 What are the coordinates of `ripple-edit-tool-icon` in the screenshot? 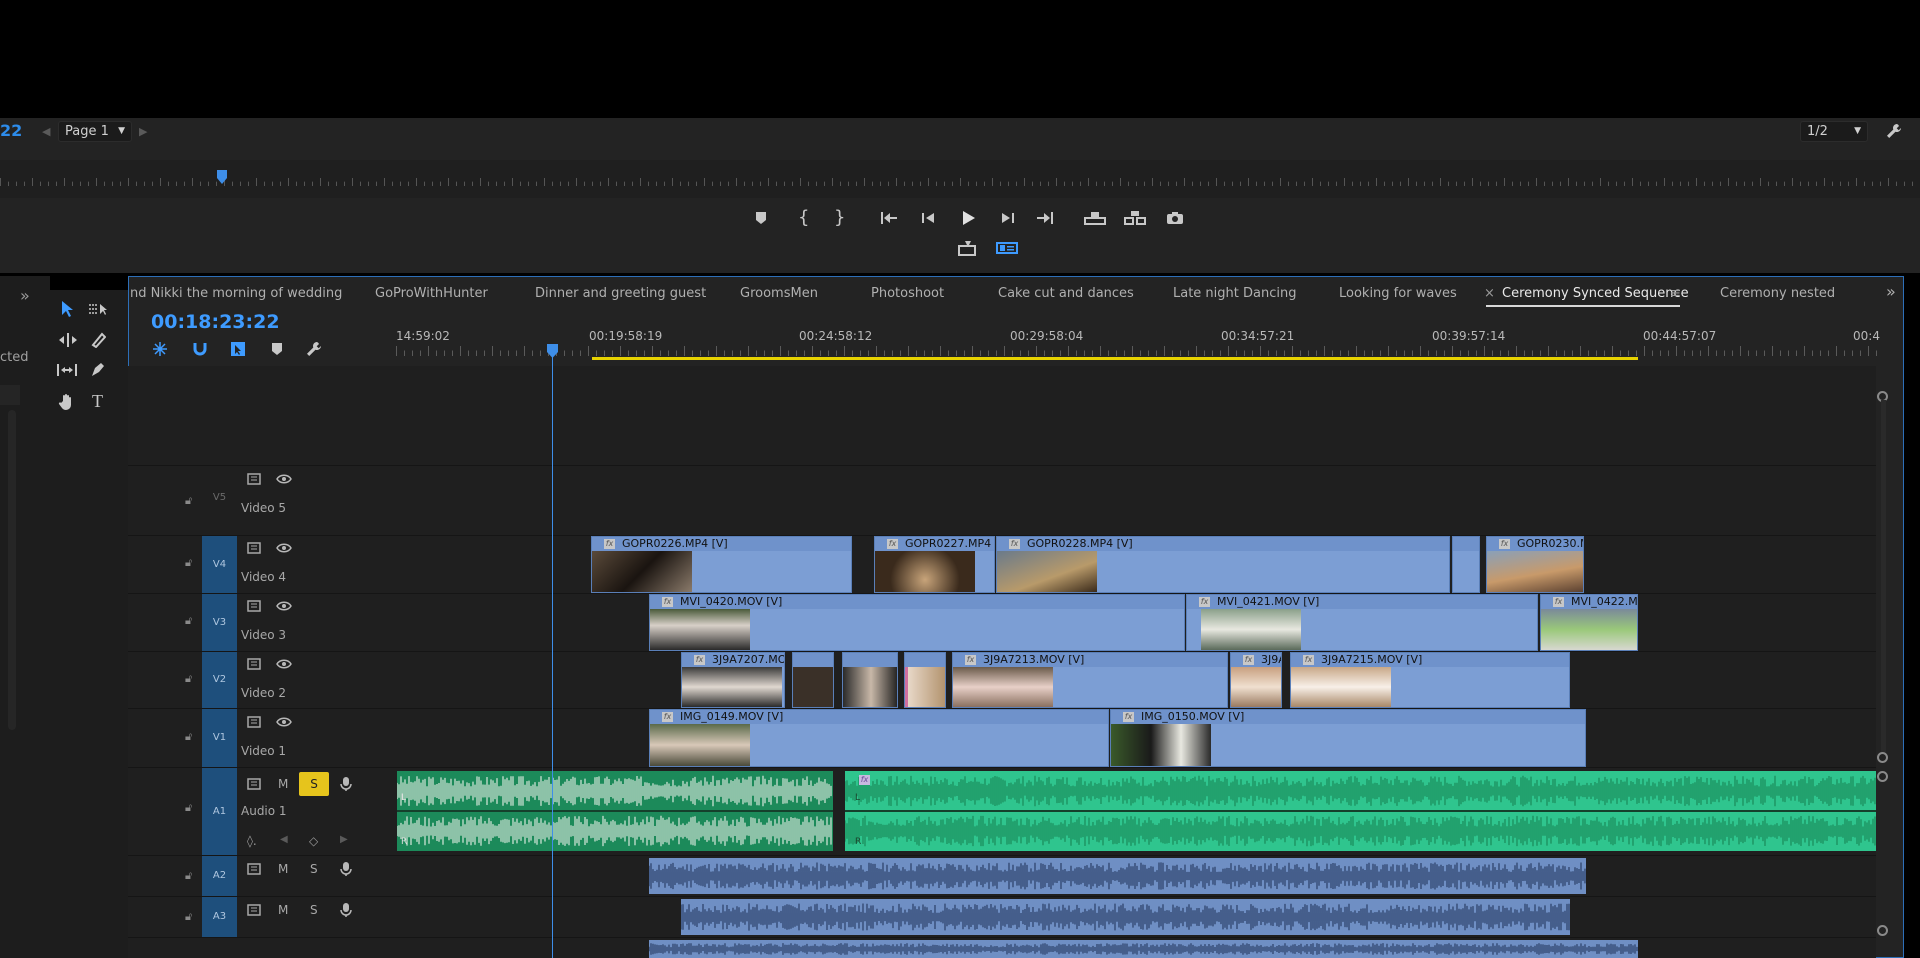 It's located at (68, 340).